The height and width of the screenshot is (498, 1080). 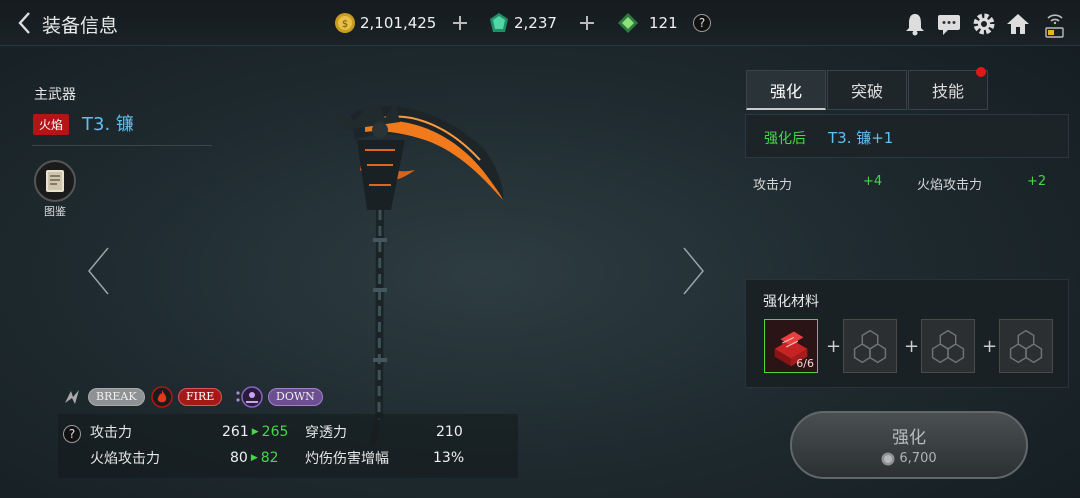 What do you see at coordinates (950, 185) in the screenshot?
I see `bonus-label: 火焰攻击力` at bounding box center [950, 185].